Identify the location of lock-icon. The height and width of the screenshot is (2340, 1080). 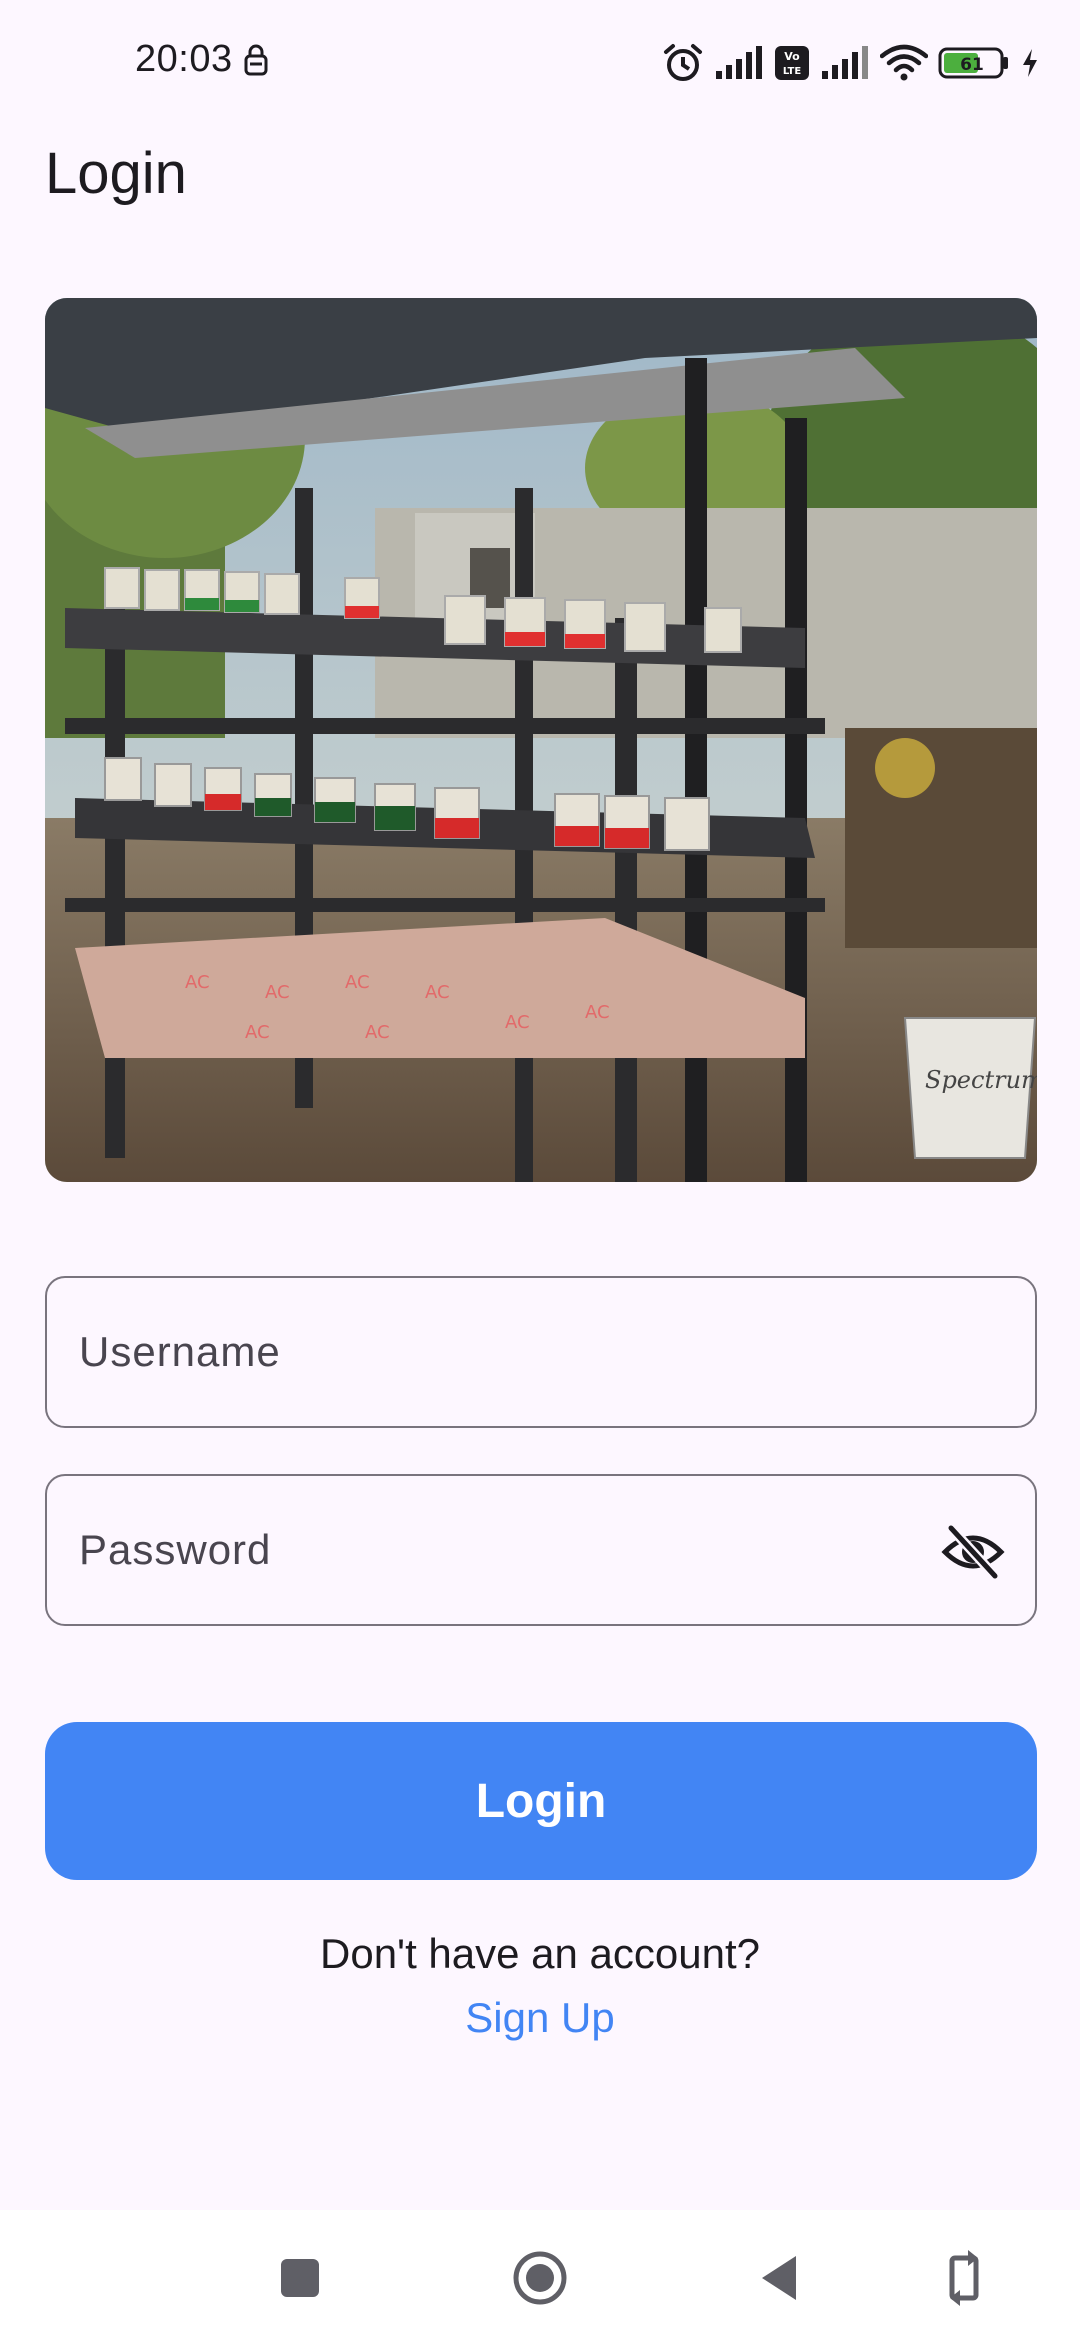
(256, 60).